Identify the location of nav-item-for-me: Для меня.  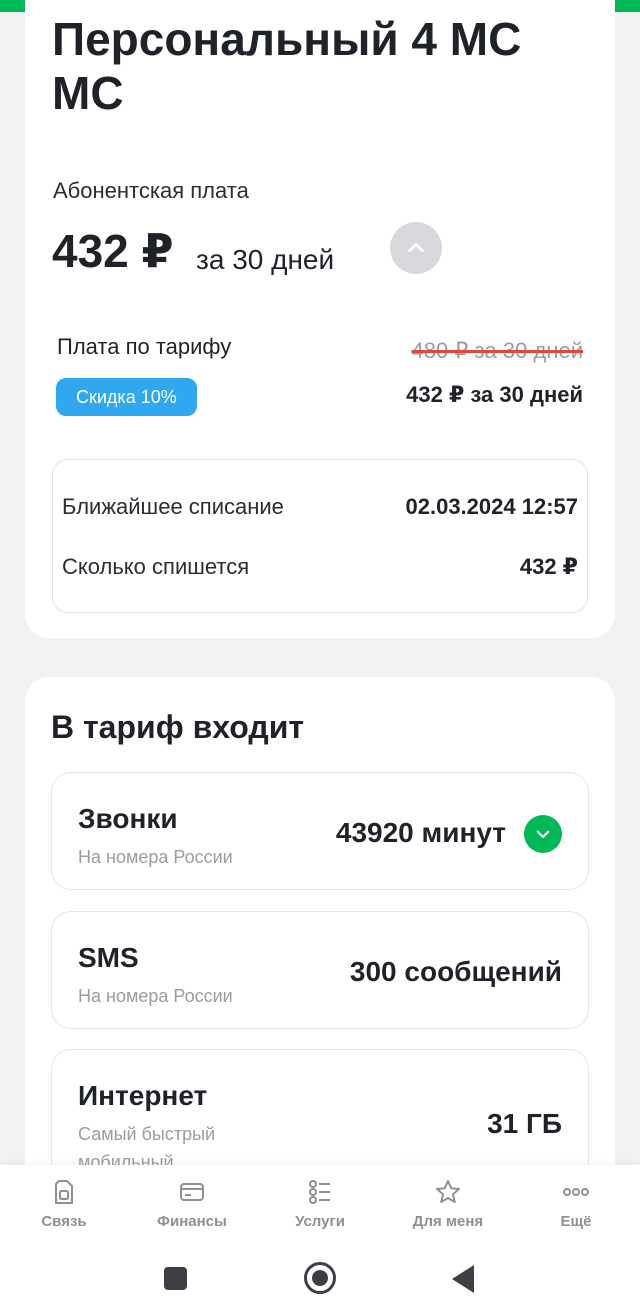
(448, 1205).